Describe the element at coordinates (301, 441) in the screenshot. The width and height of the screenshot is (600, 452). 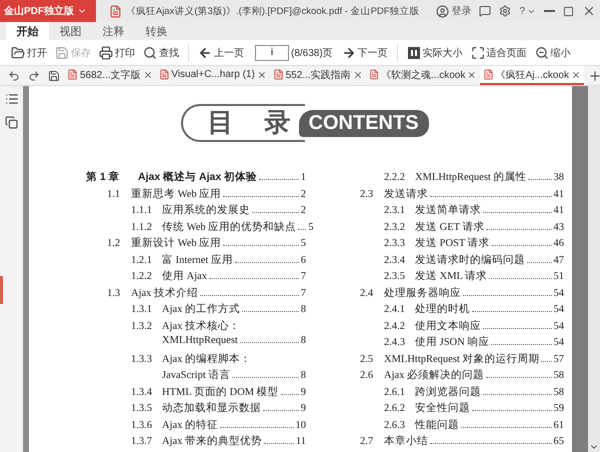
I see `page-number: 11` at that location.